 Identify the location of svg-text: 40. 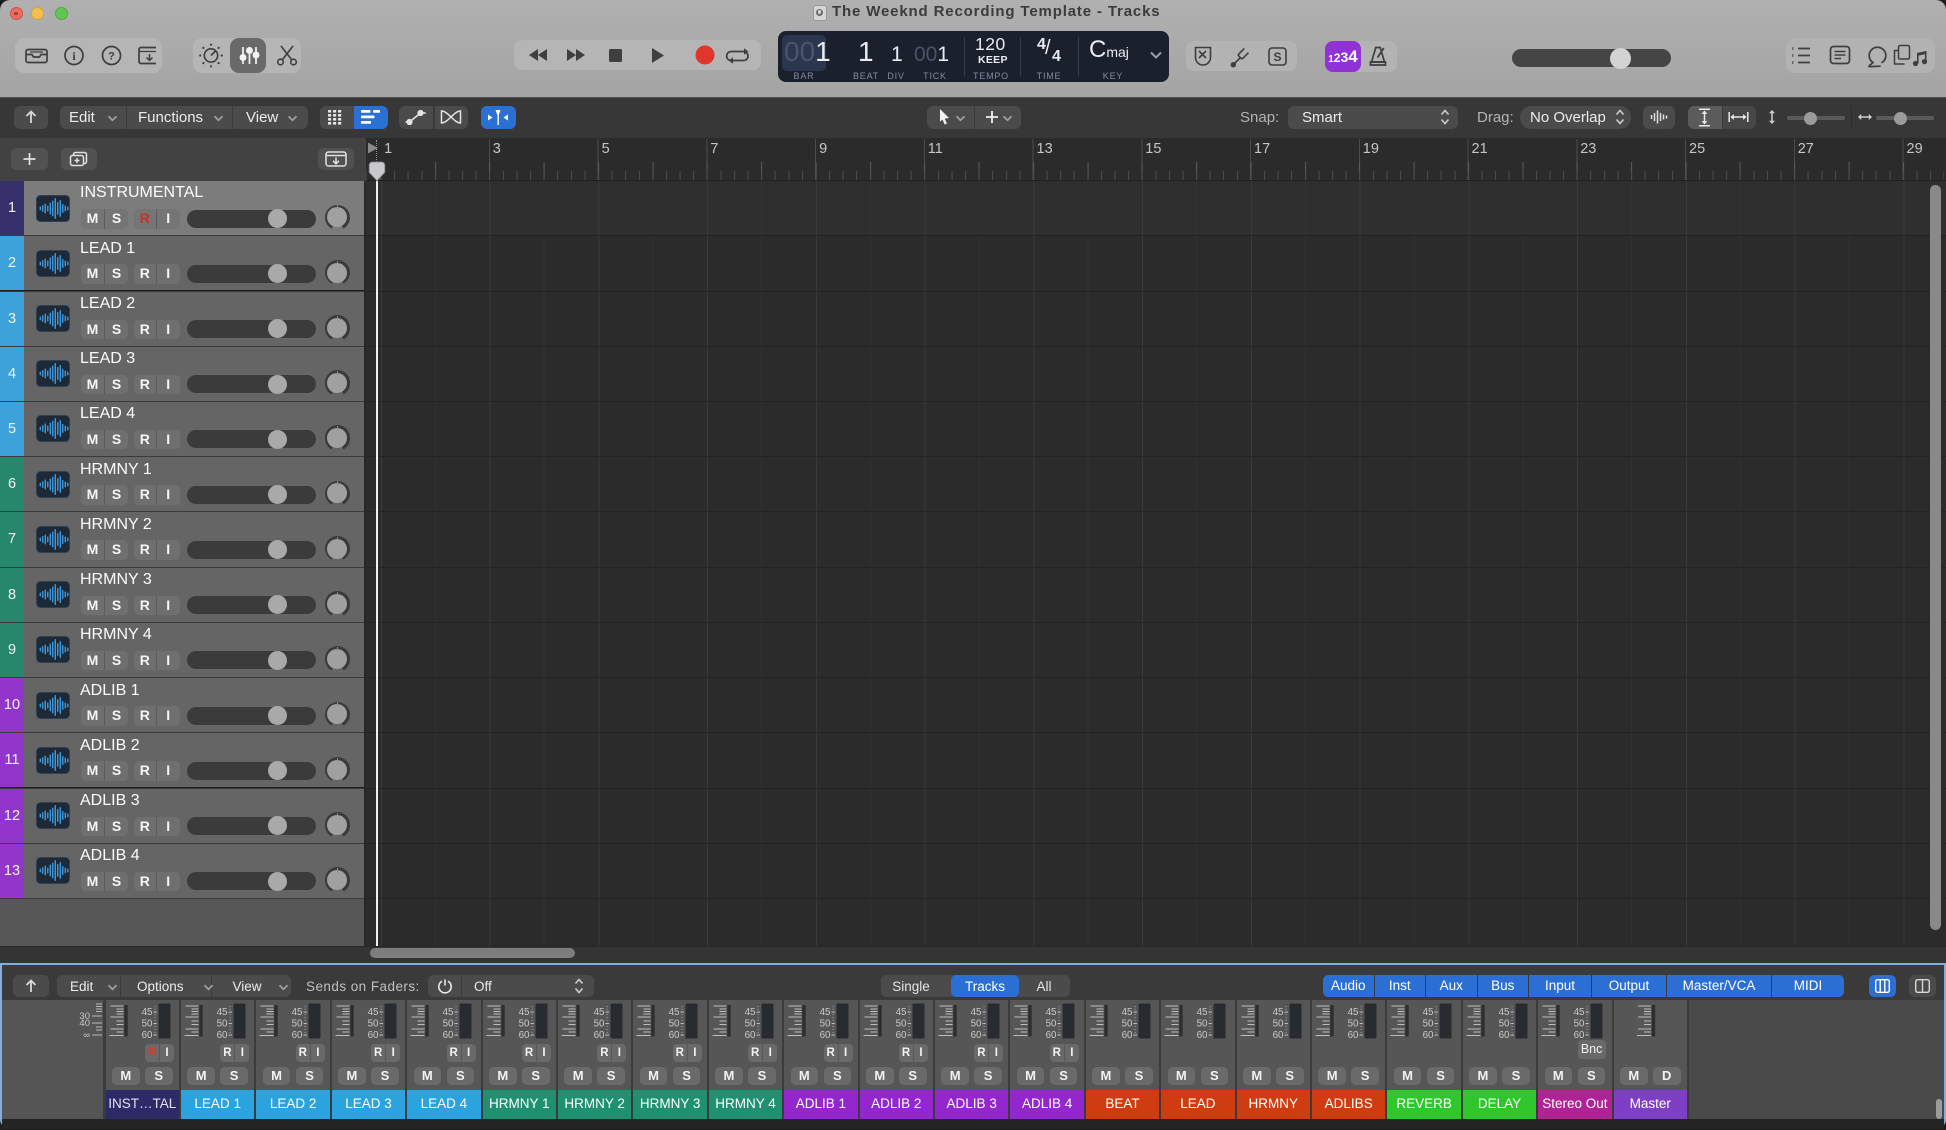
(84, 1023).